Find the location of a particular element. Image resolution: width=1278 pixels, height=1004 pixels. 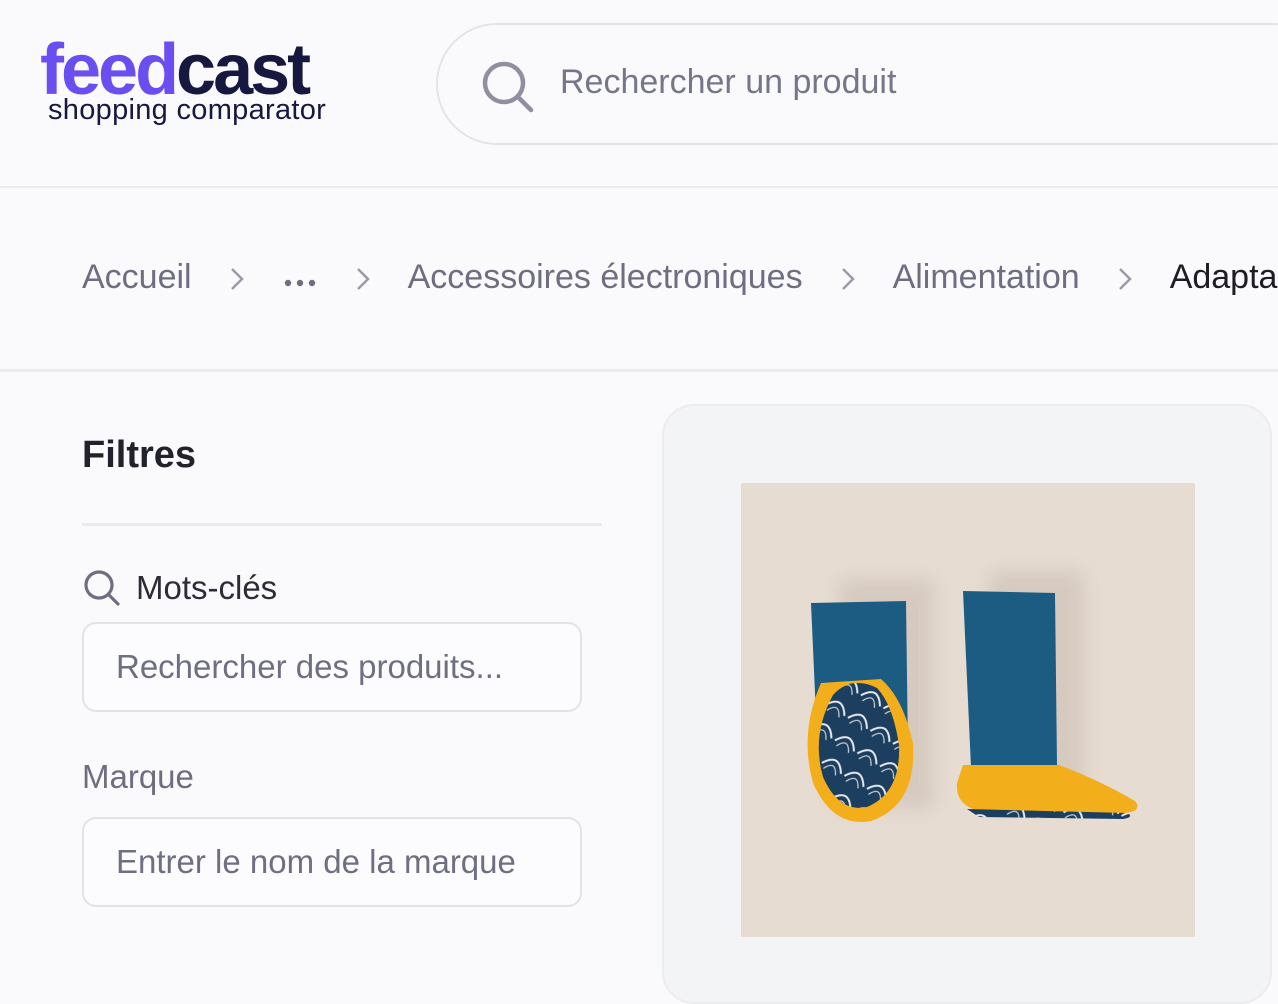

baby-booties-photo is located at coordinates (972, 696).